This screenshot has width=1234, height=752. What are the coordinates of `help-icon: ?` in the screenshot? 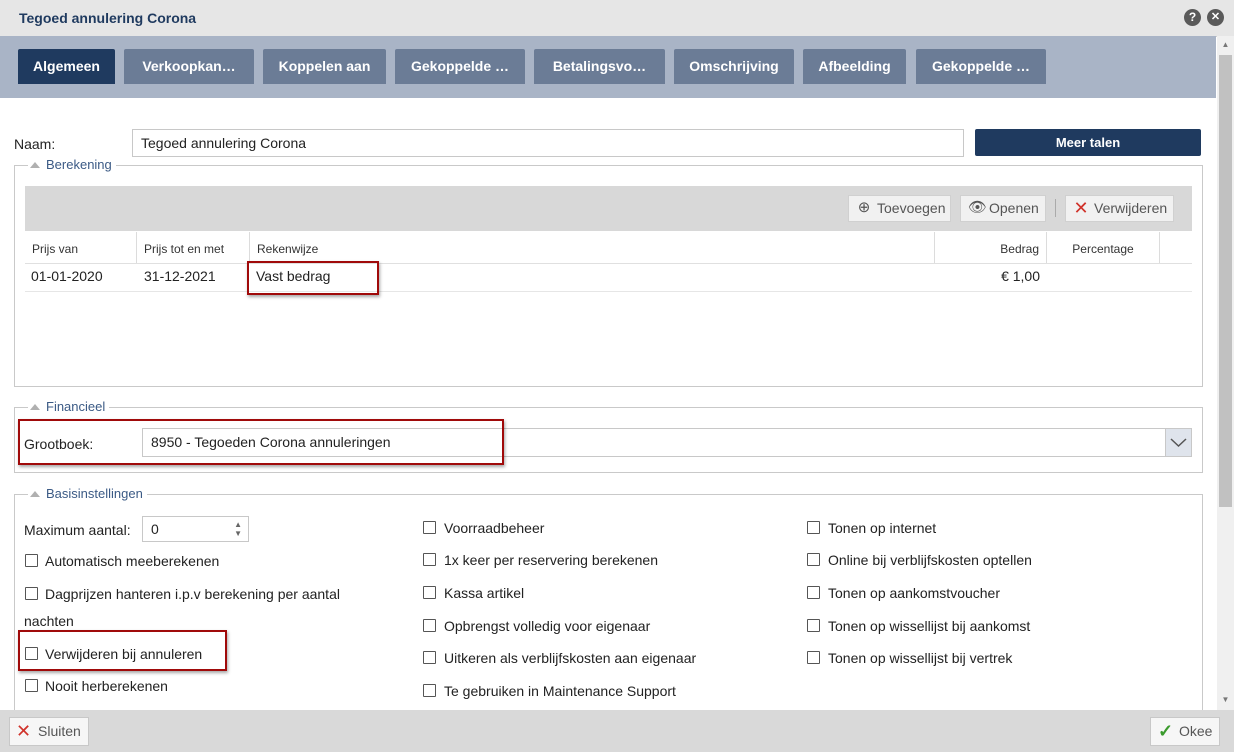 It's located at (1192, 17).